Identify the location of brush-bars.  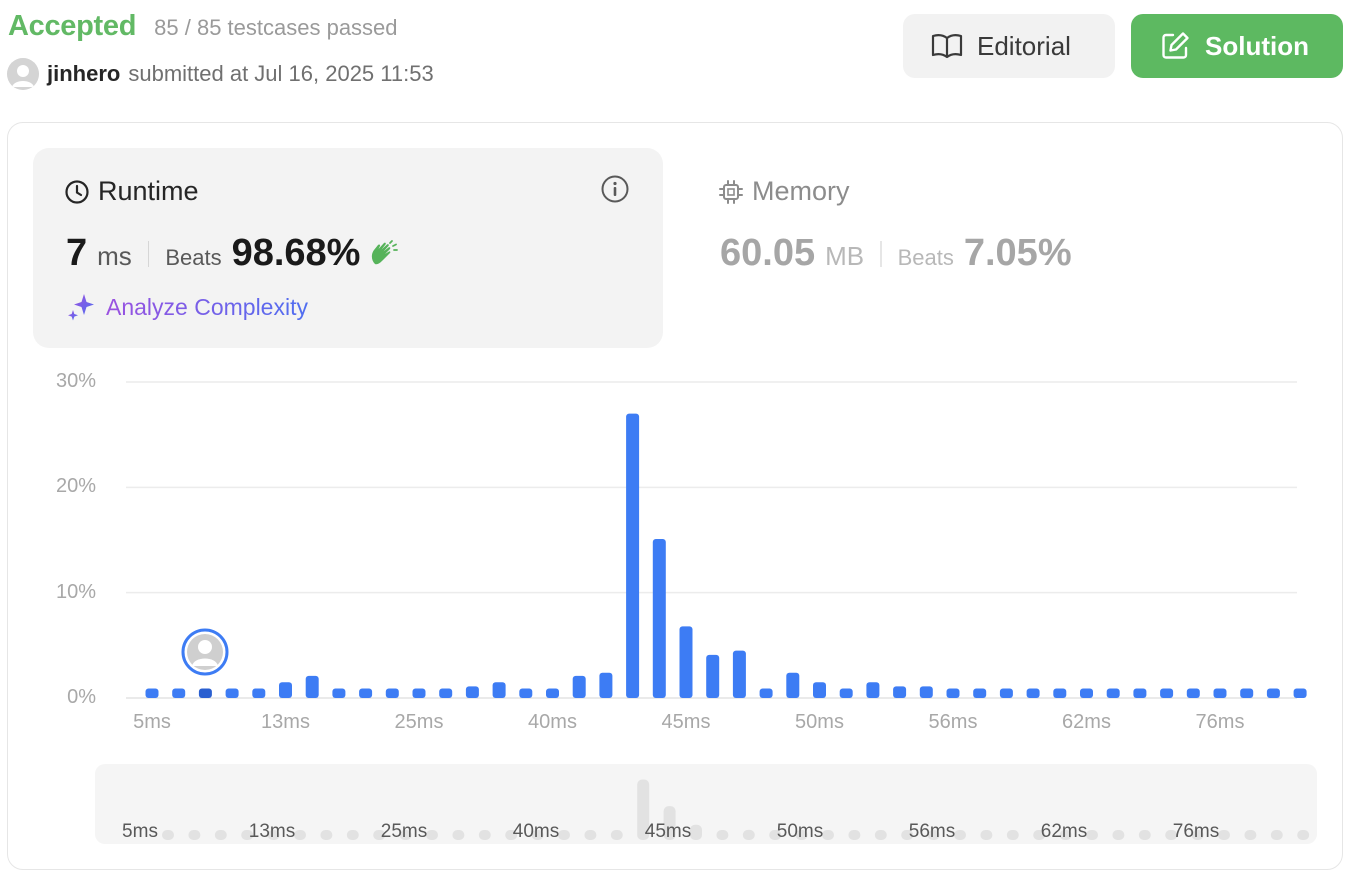
(736, 809).